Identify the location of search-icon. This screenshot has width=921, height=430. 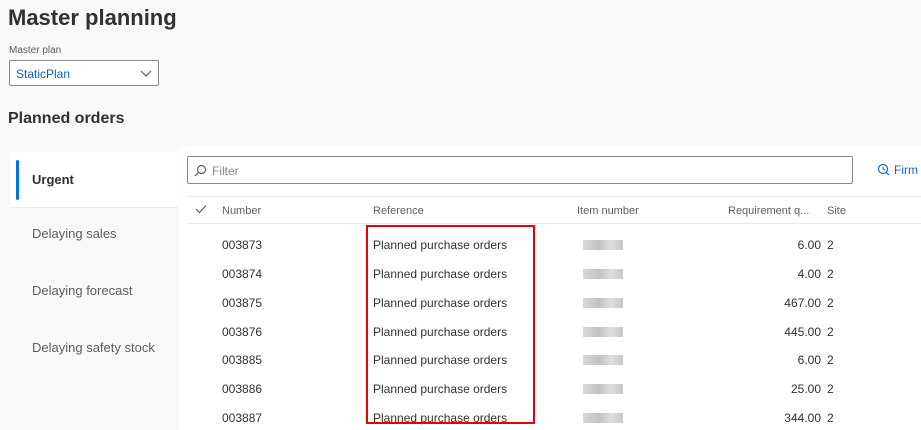
(200, 170).